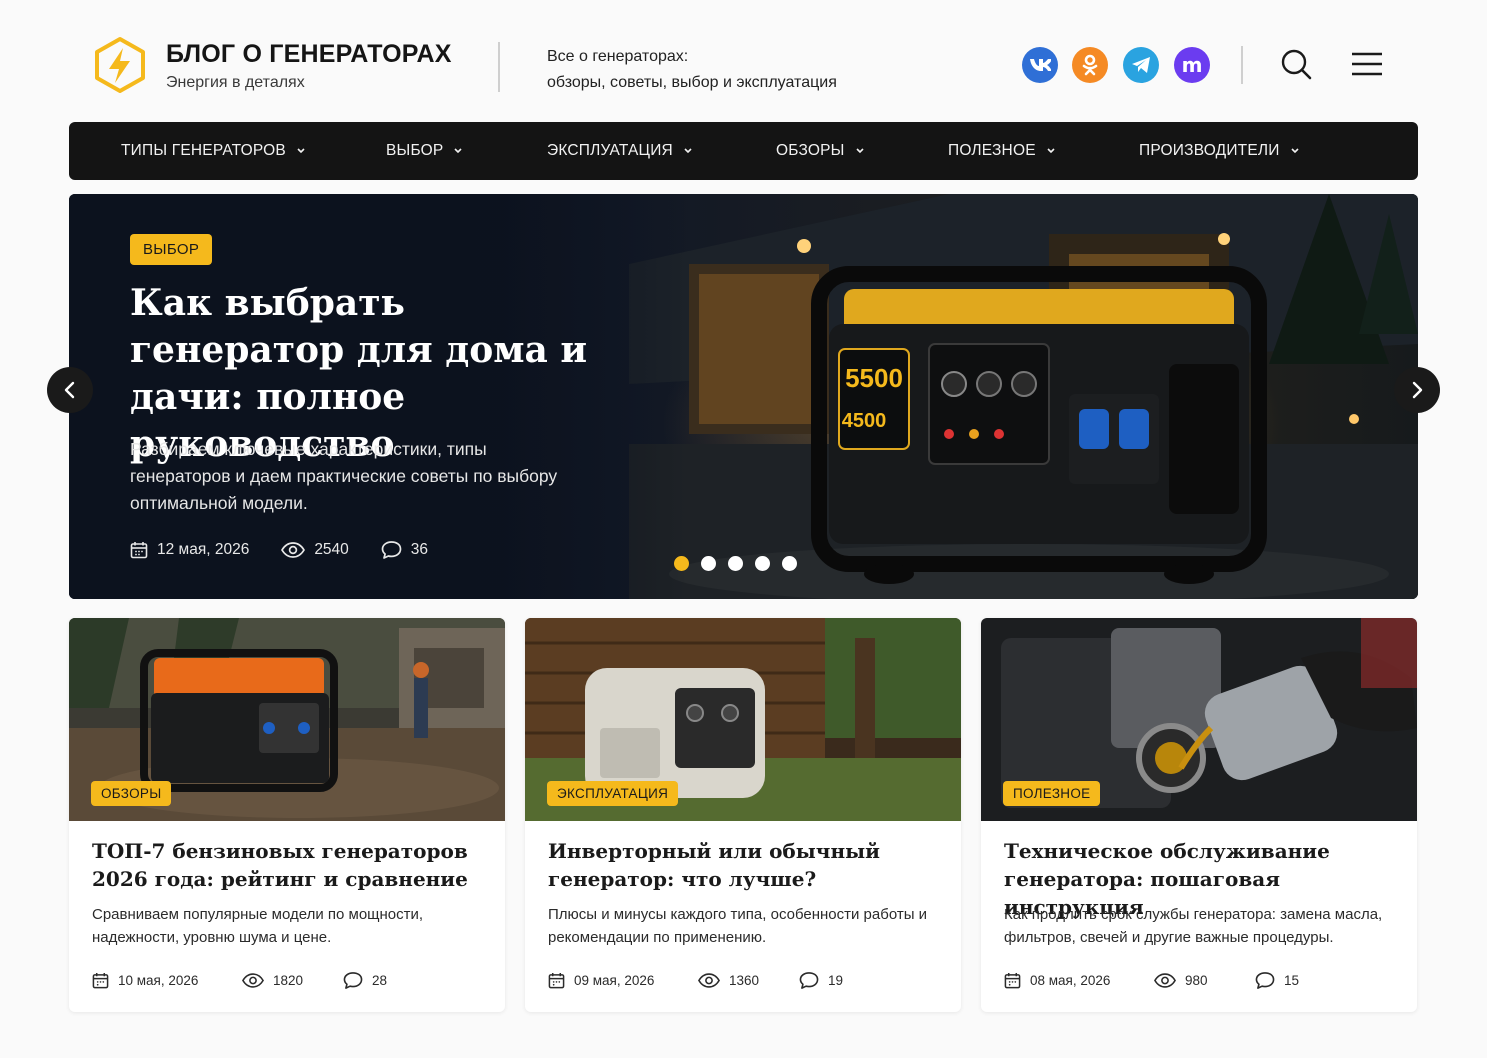  What do you see at coordinates (614, 980) in the screenshot?
I see `card-date-text: 09 мая, 2026` at bounding box center [614, 980].